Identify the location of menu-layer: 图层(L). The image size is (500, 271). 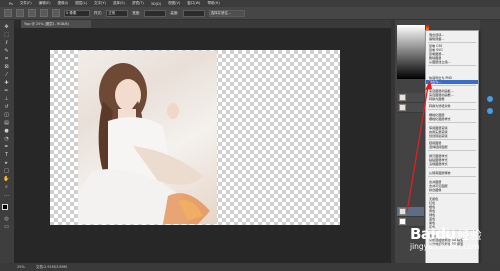
(81, 3).